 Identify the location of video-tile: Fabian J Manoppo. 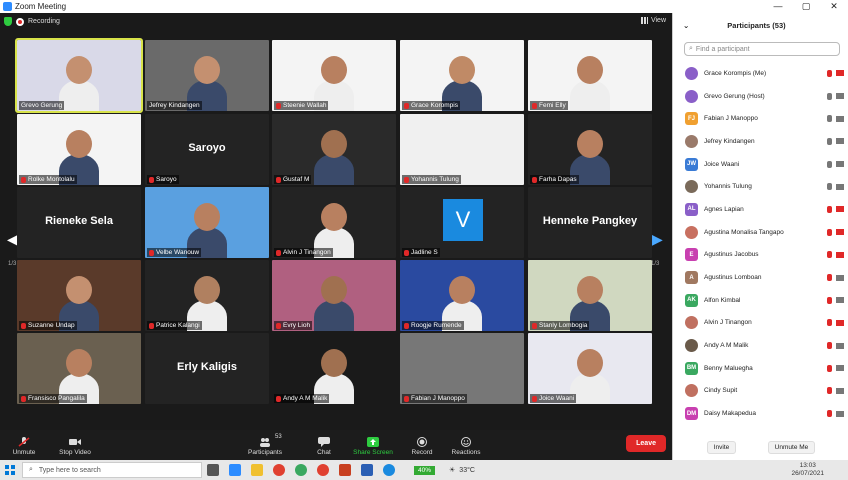
(462, 368).